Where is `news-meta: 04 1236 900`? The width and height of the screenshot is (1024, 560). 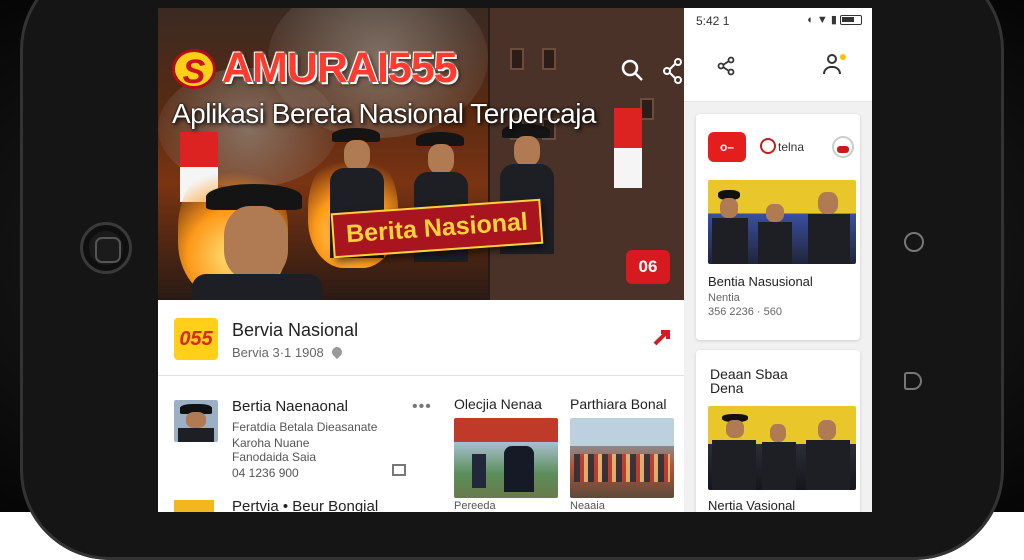 news-meta: 04 1236 900 is located at coordinates (265, 473).